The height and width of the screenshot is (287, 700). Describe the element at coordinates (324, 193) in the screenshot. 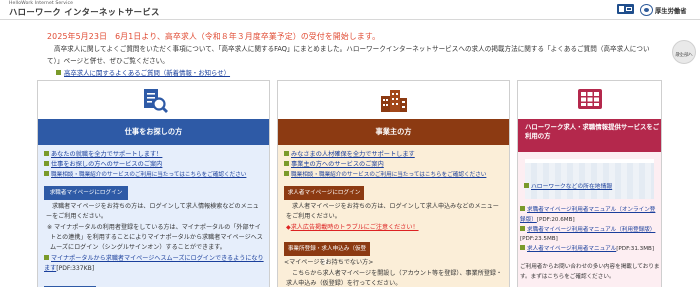

I see `emp-mypage-login-button: 求人者マイページにログイン` at that location.